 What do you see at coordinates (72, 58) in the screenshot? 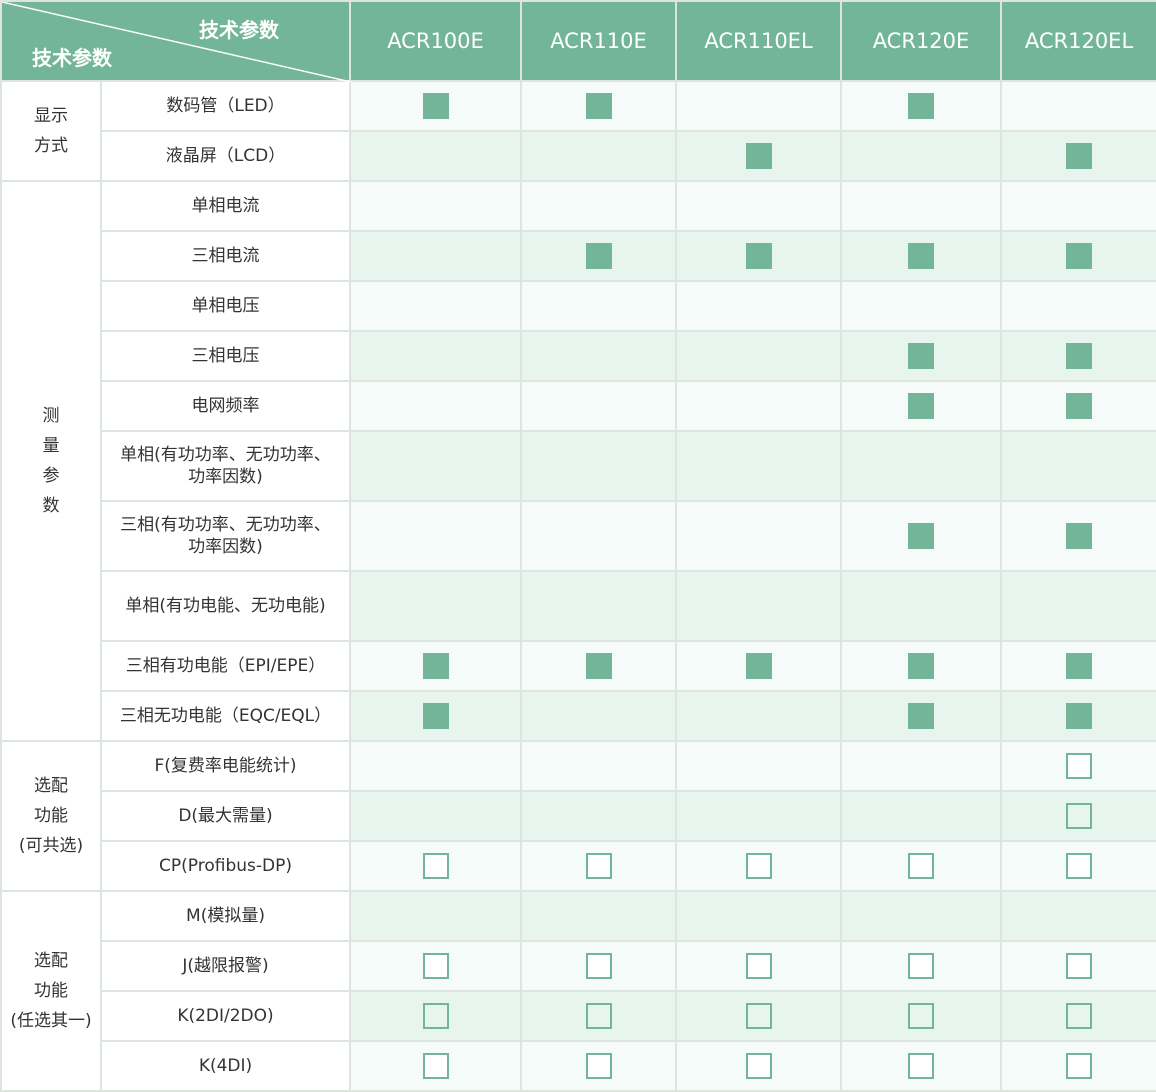
I see `corner-bottom-label: 技术参数` at bounding box center [72, 58].